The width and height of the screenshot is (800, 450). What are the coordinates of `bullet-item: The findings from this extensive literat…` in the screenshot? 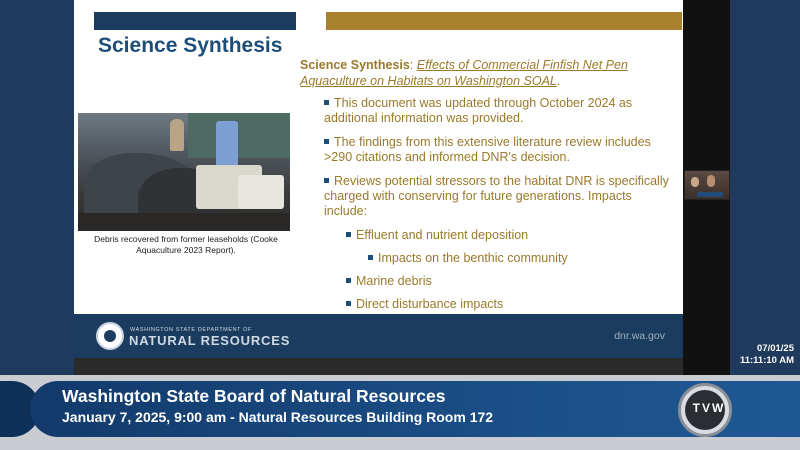 It's located at (487, 149).